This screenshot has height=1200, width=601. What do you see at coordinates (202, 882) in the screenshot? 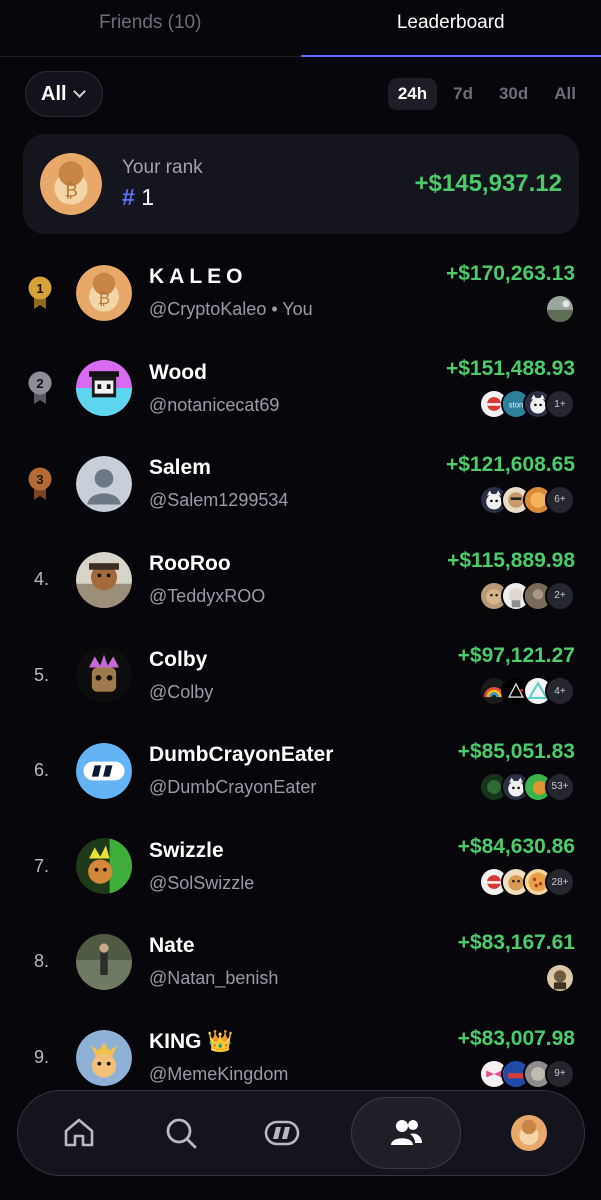
I see `user-handle: @SolSwizzle` at bounding box center [202, 882].